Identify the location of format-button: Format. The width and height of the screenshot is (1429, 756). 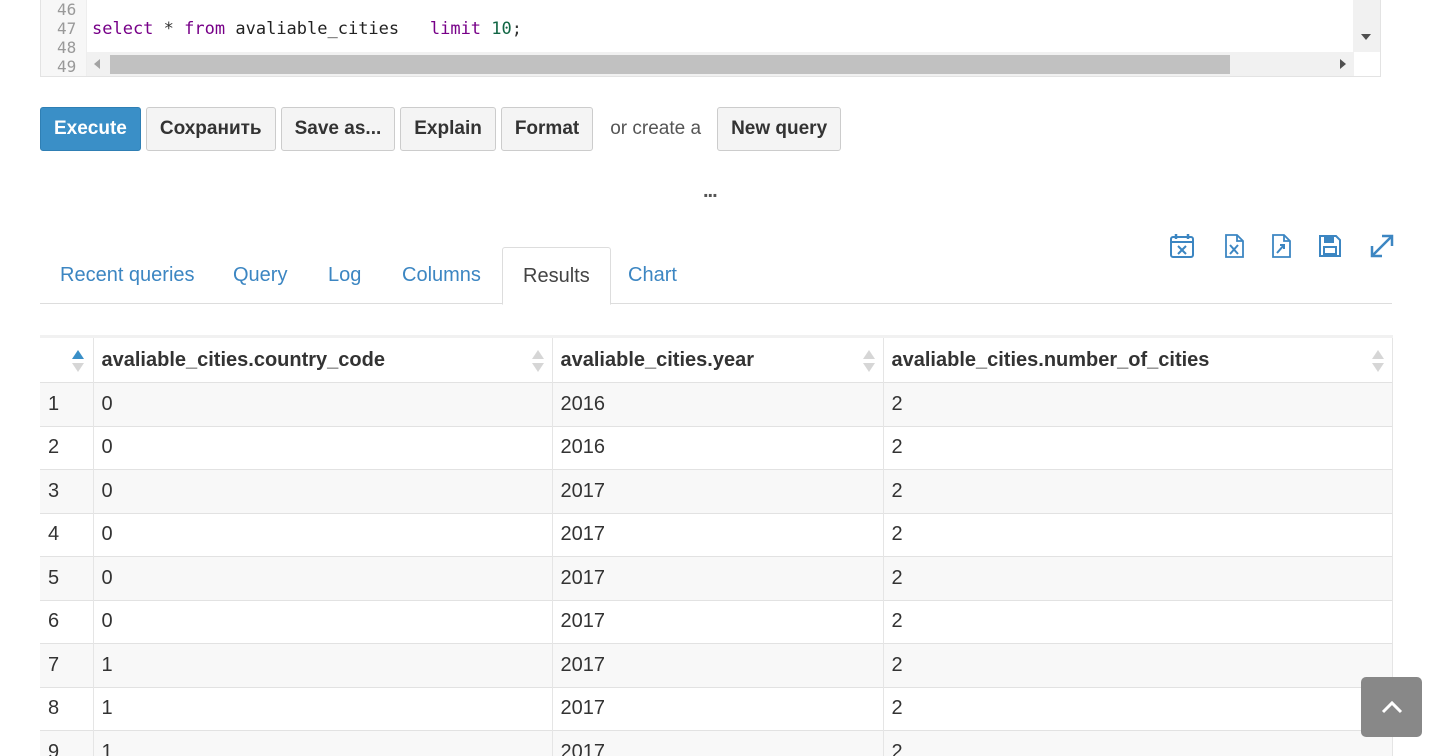
(547, 129).